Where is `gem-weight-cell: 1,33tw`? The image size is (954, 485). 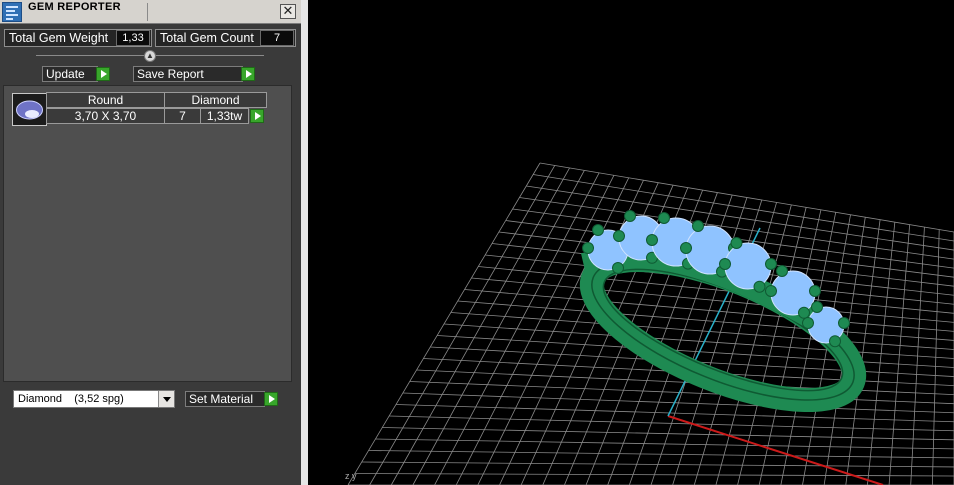
gem-weight-cell: 1,33tw is located at coordinates (224, 116).